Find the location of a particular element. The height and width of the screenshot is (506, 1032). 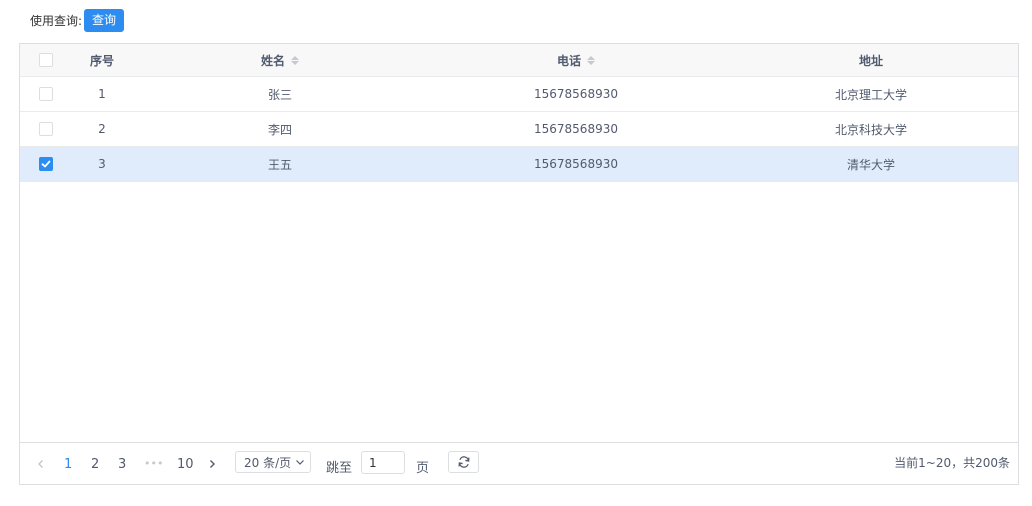

query-button: 查询 is located at coordinates (104, 20).